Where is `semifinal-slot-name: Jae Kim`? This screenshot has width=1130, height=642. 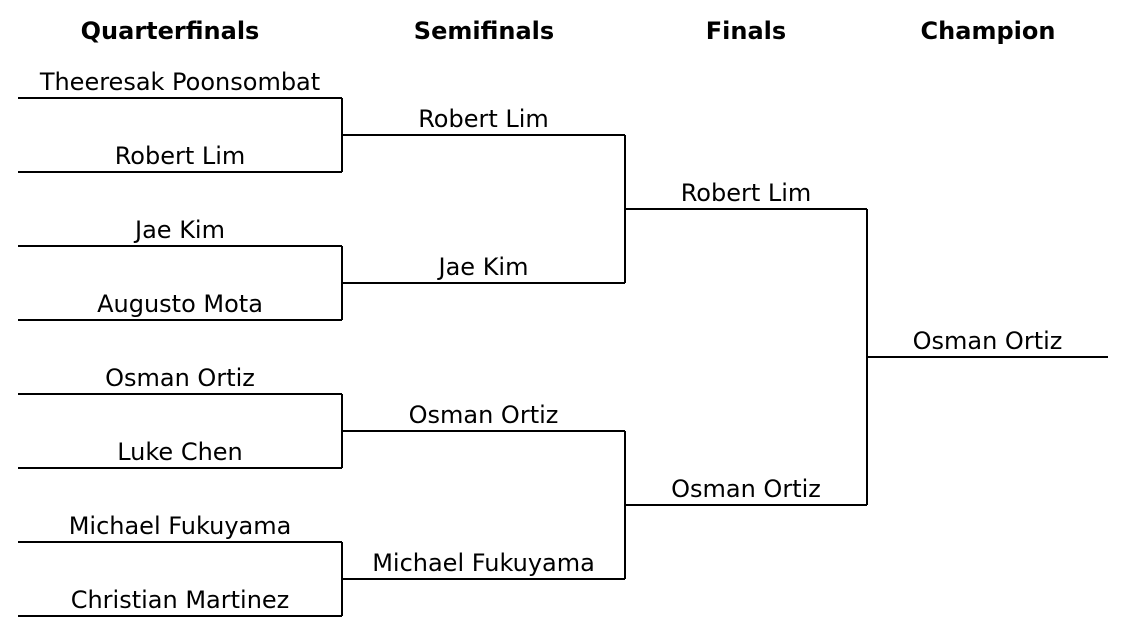
semifinal-slot-name: Jae Kim is located at coordinates (483, 267).